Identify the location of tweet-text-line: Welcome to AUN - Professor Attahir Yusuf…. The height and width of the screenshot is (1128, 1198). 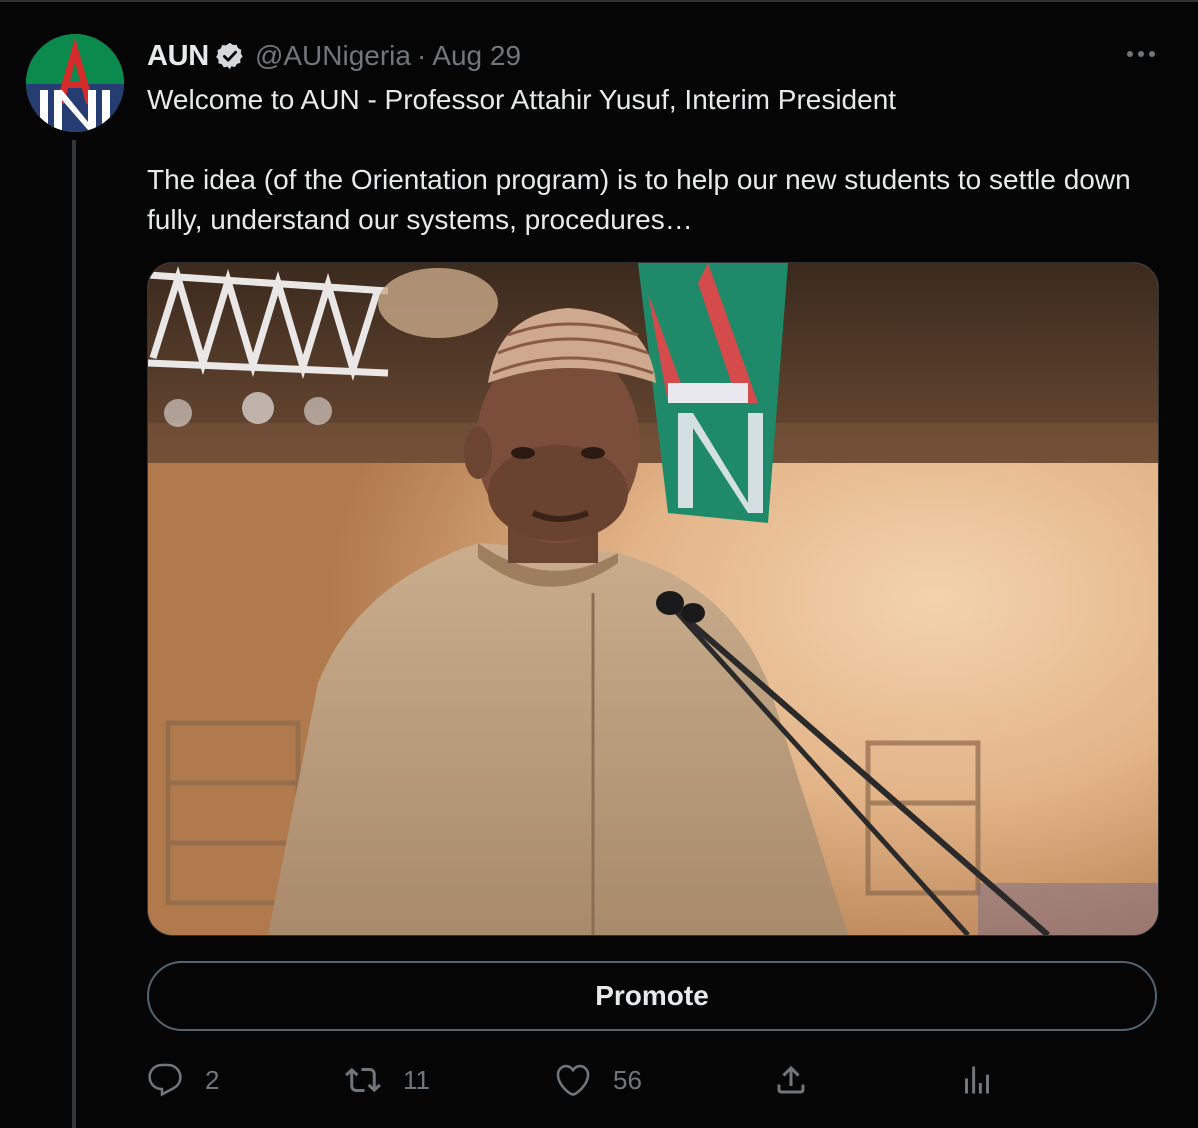
(522, 99).